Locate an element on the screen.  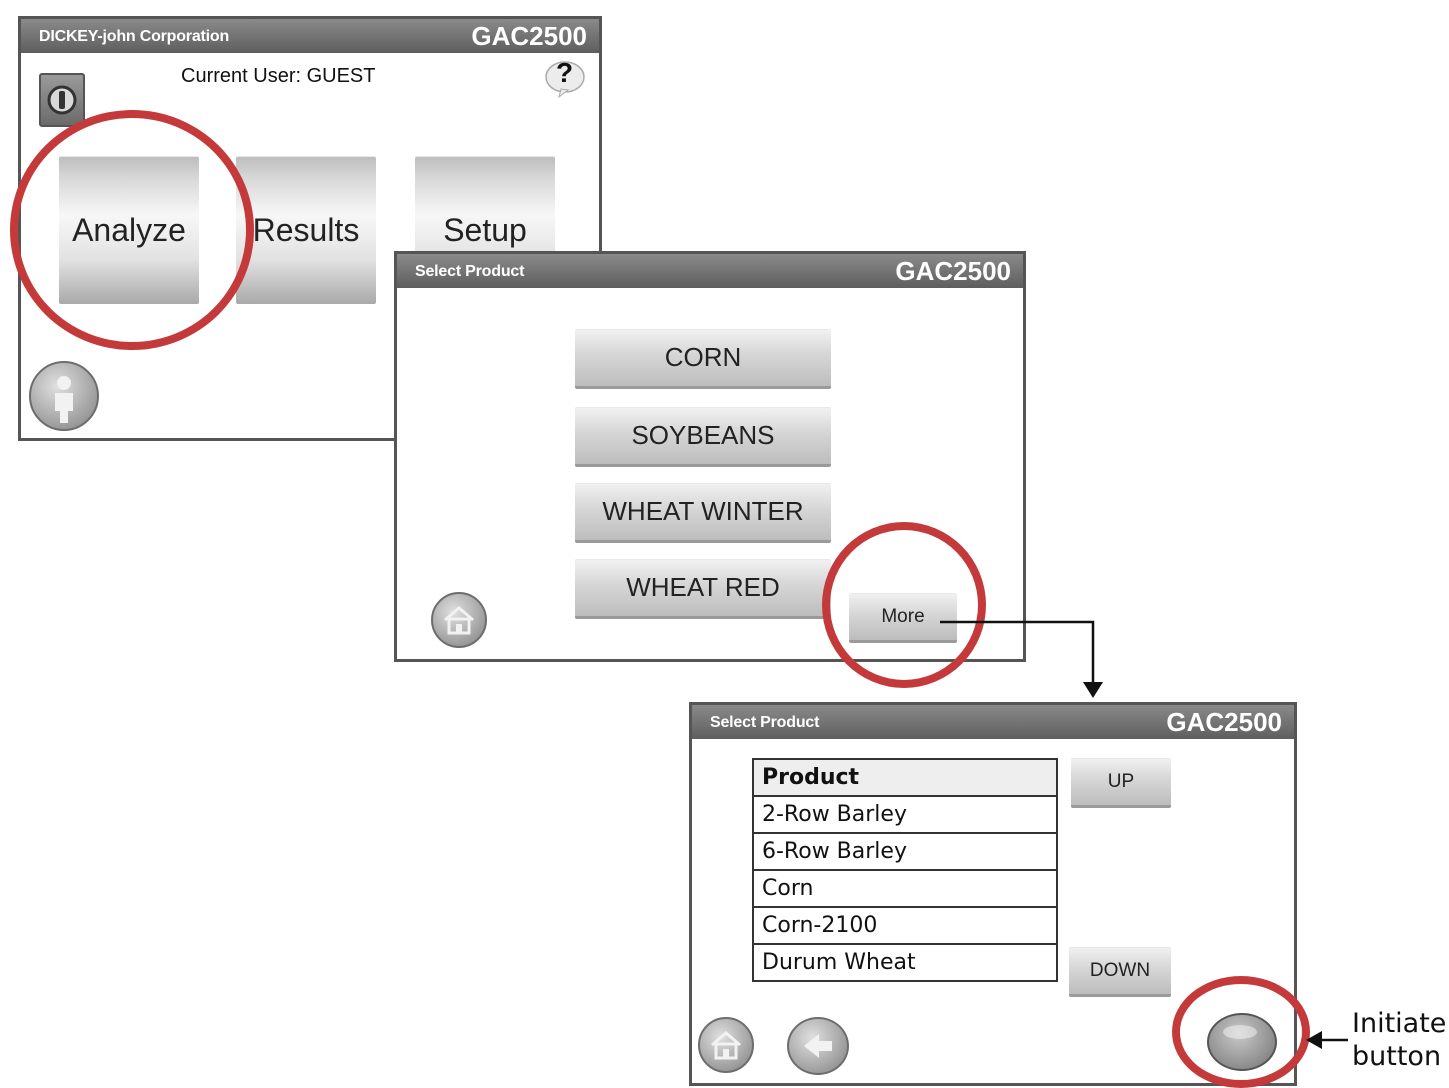
analyze-label: Analyze is located at coordinates (129, 229).